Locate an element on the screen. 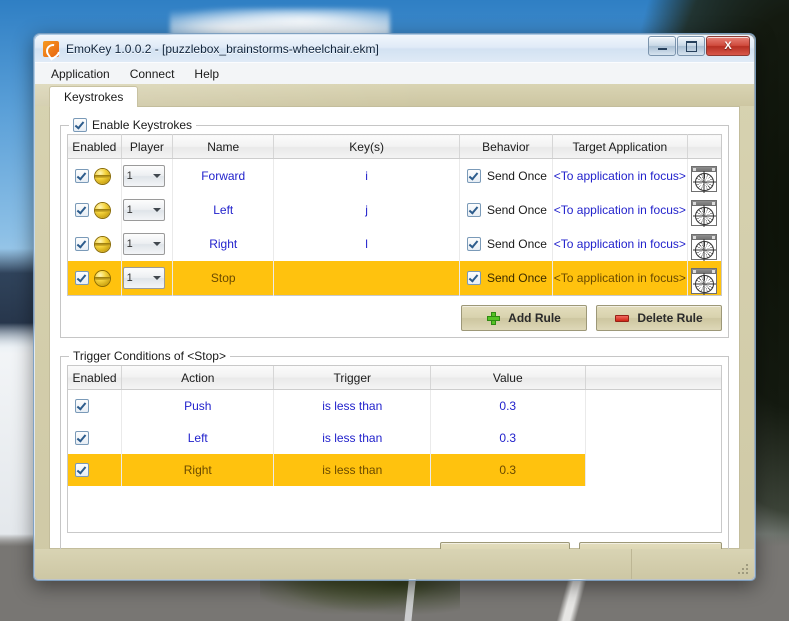  table-row: Right is less than 0.3 is located at coordinates (394, 470).